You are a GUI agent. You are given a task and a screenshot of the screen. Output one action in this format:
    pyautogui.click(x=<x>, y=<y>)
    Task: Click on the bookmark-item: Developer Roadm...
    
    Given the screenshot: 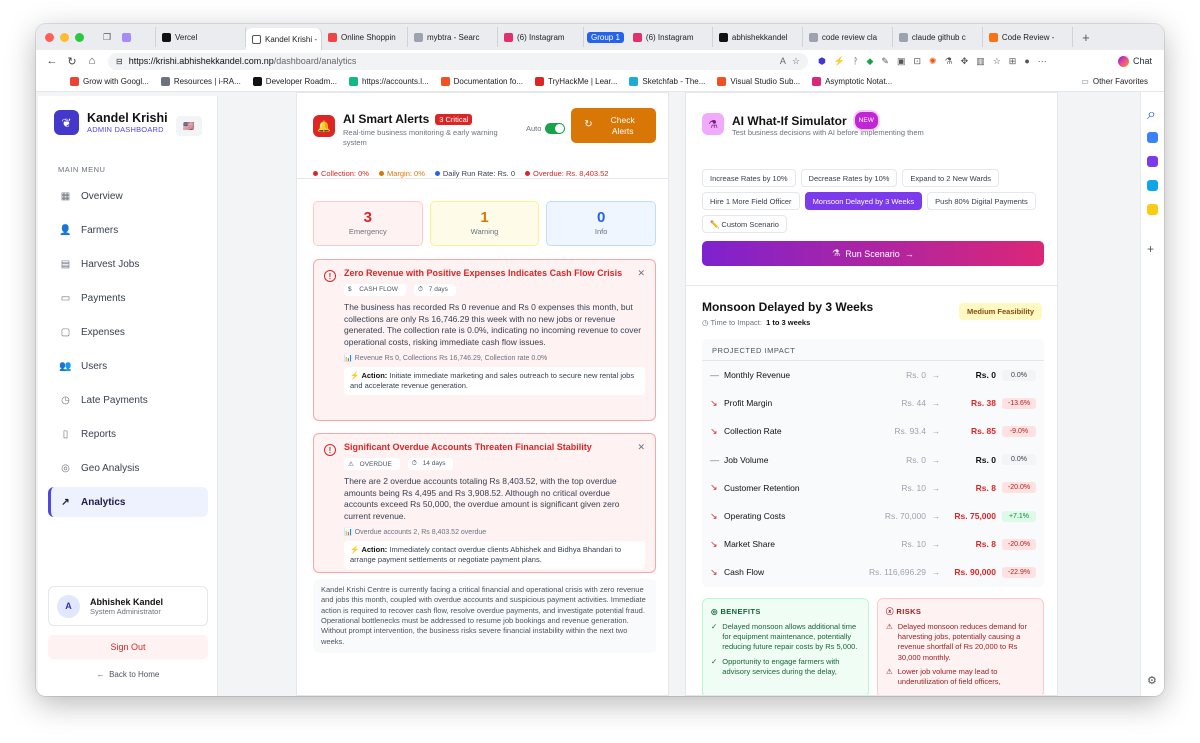 What is the action you would take?
    pyautogui.click(x=294, y=81)
    